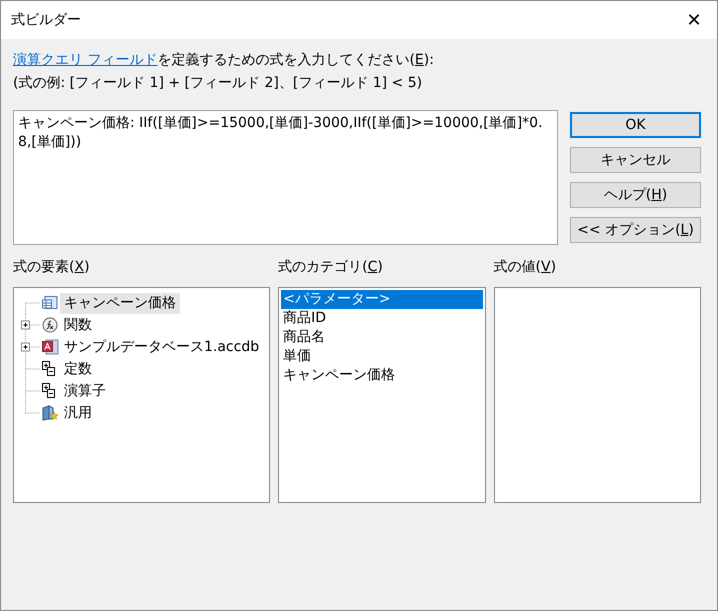 The height and width of the screenshot is (611, 718). I want to click on list-item: キャンペーン価格, so click(382, 375).